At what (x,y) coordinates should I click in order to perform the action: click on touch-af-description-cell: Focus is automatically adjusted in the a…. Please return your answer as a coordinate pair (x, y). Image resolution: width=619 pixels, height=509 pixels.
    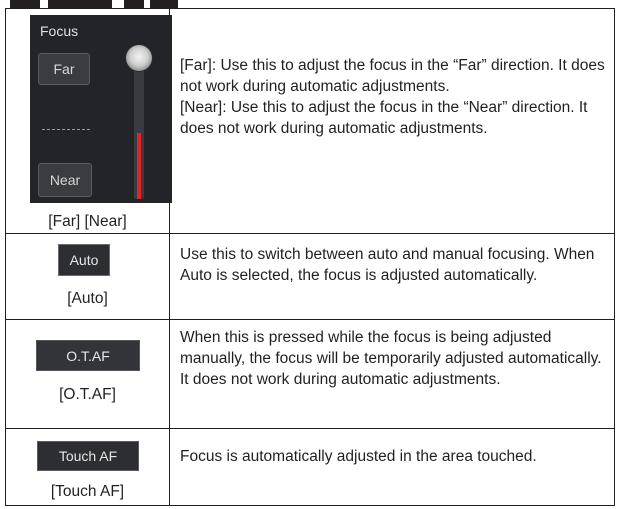
    Looking at the image, I should click on (392, 467).